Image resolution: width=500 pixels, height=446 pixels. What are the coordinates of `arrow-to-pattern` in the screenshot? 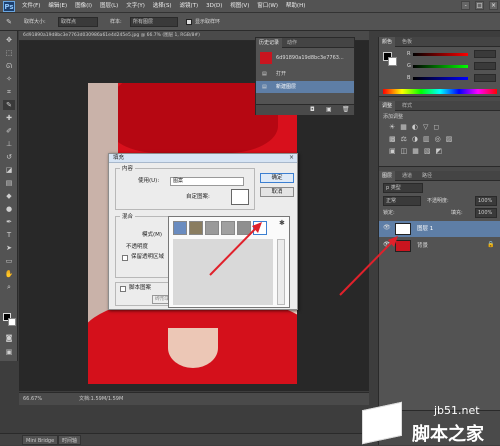 It's located at (234, 250).